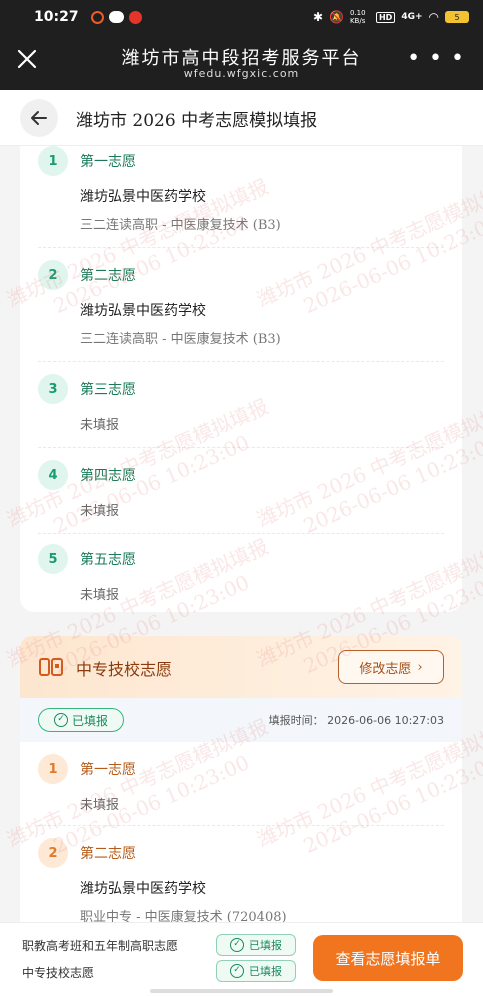 The image size is (483, 996). What do you see at coordinates (357, 17) in the screenshot?
I see `net-speed: 0.10 KB/s` at bounding box center [357, 17].